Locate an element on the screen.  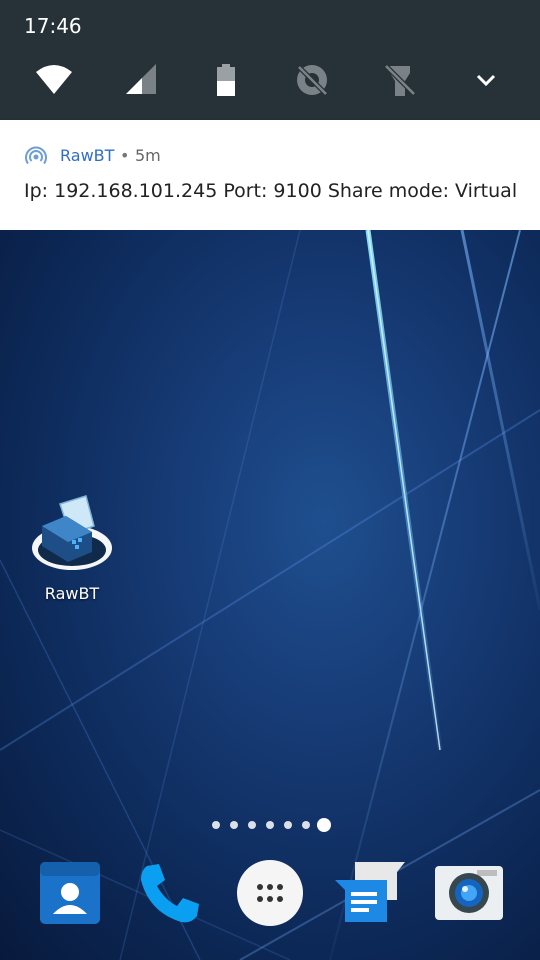
flashlight-off-icon is located at coordinates (400, 80).